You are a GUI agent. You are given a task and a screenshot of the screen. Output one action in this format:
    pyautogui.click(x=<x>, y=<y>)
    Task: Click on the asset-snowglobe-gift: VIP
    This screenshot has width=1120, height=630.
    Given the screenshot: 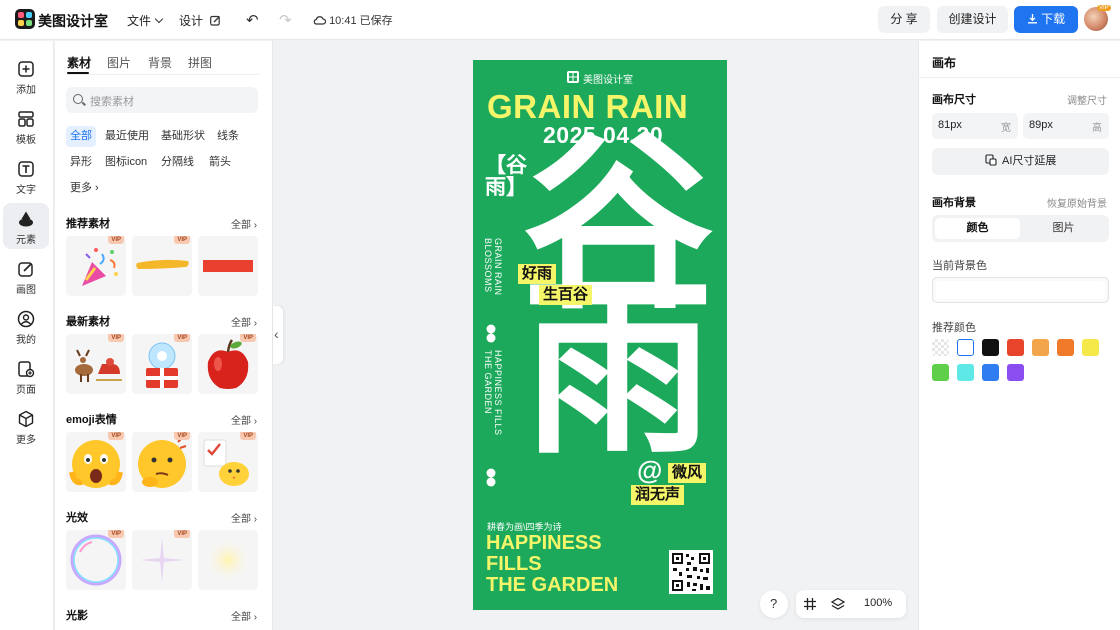 What is the action you would take?
    pyautogui.click(x=162, y=364)
    